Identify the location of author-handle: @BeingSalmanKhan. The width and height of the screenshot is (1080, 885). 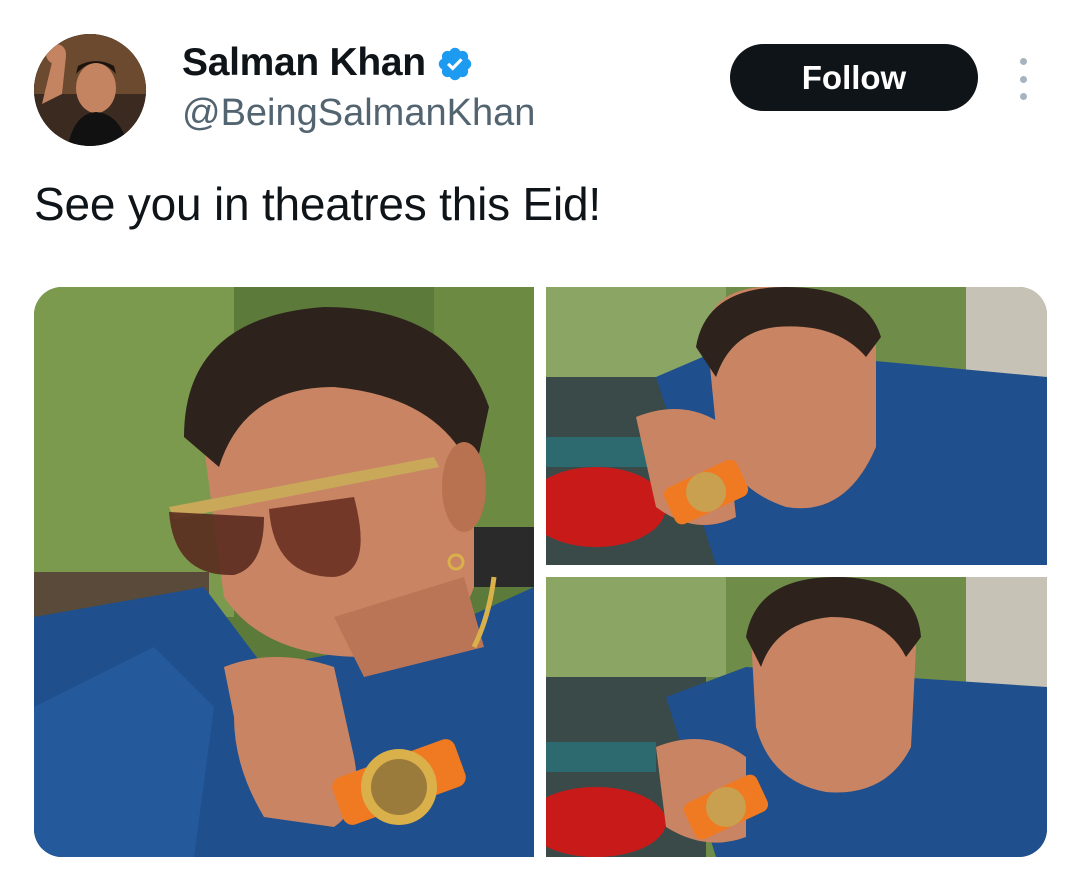
(358, 113).